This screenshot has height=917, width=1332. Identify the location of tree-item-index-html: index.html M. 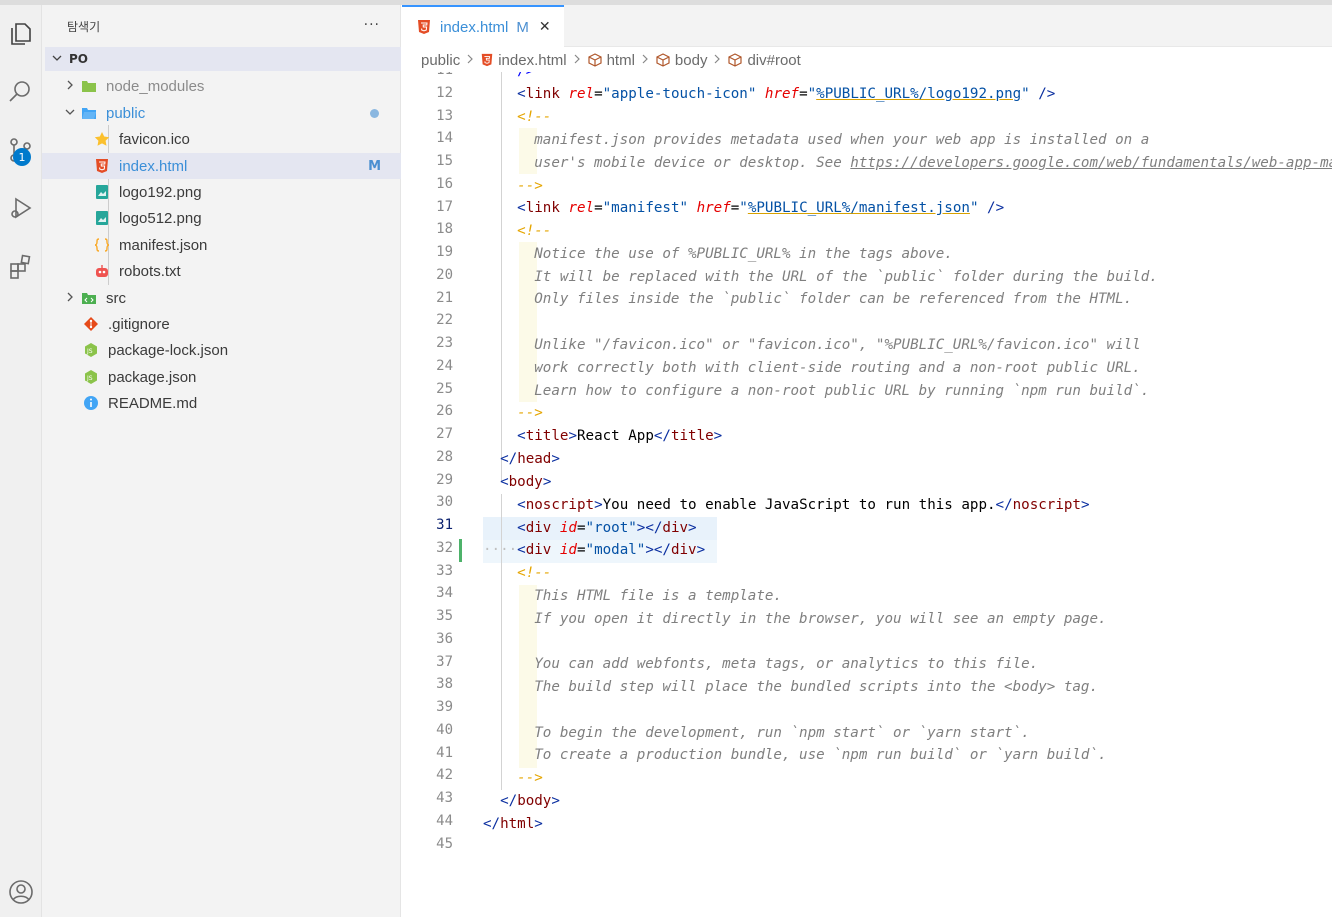
(221, 166).